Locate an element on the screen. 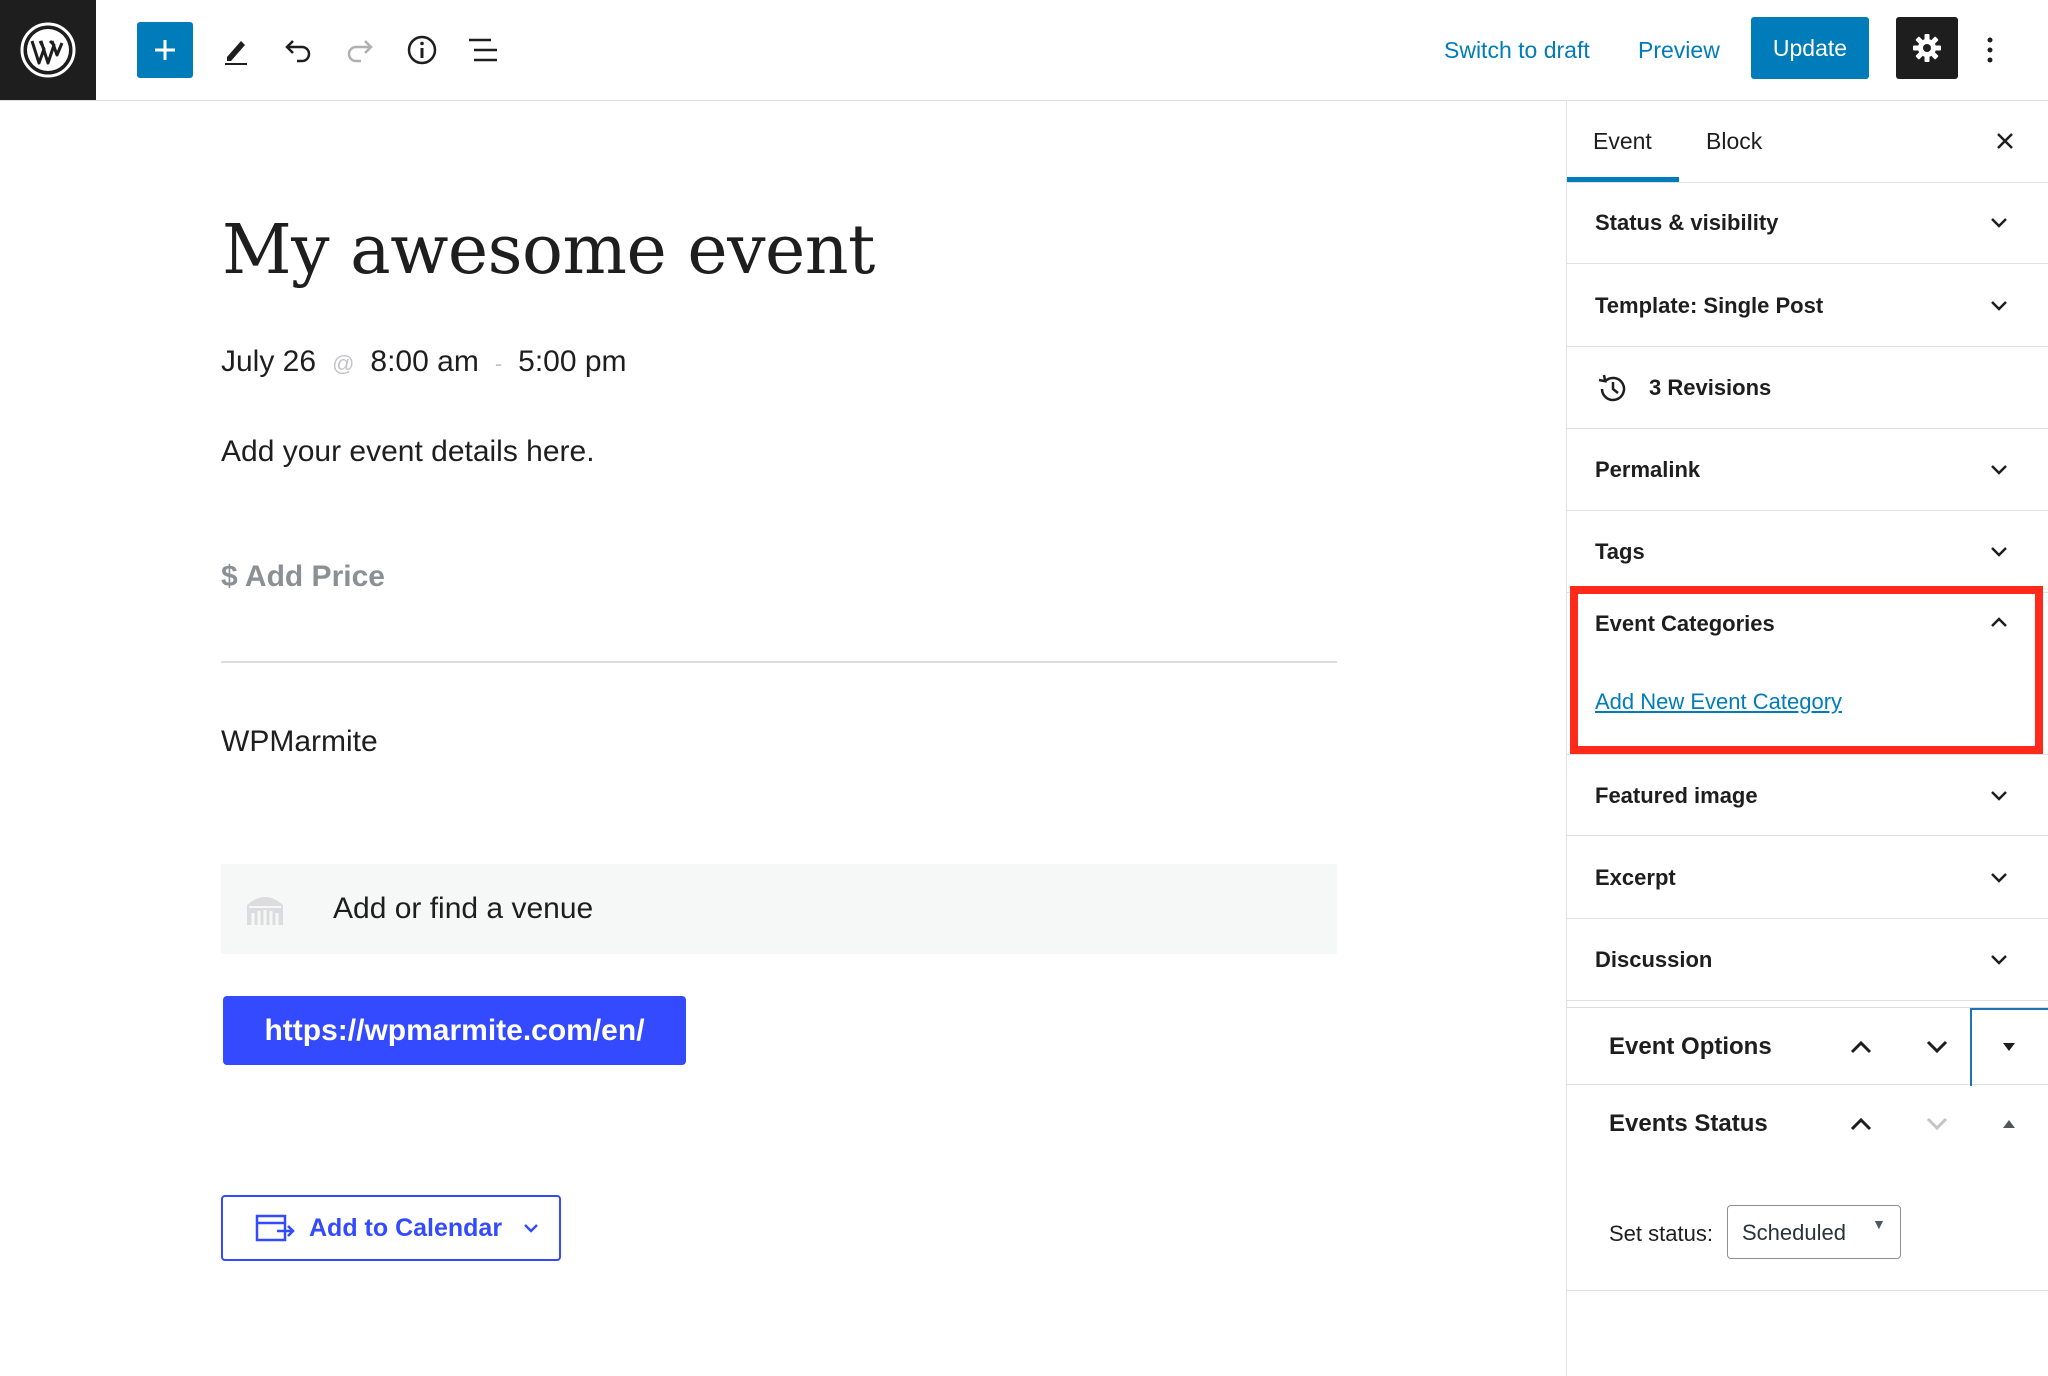  event-details-paragraph: Add your event details here. is located at coordinates (408, 452).